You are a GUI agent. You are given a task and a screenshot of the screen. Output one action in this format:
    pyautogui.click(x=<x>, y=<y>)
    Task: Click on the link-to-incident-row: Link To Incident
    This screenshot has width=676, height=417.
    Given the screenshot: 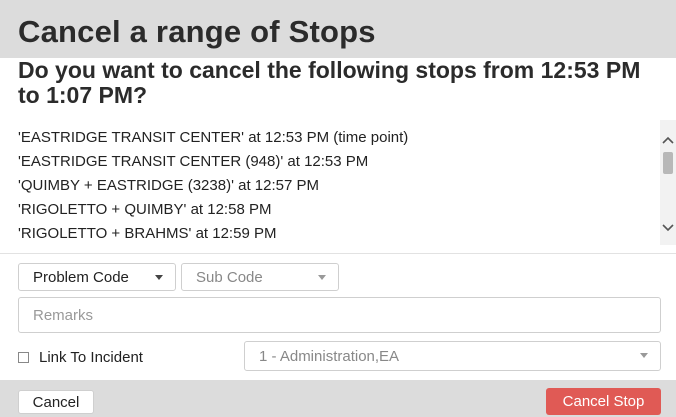 What is the action you would take?
    pyautogui.click(x=80, y=357)
    